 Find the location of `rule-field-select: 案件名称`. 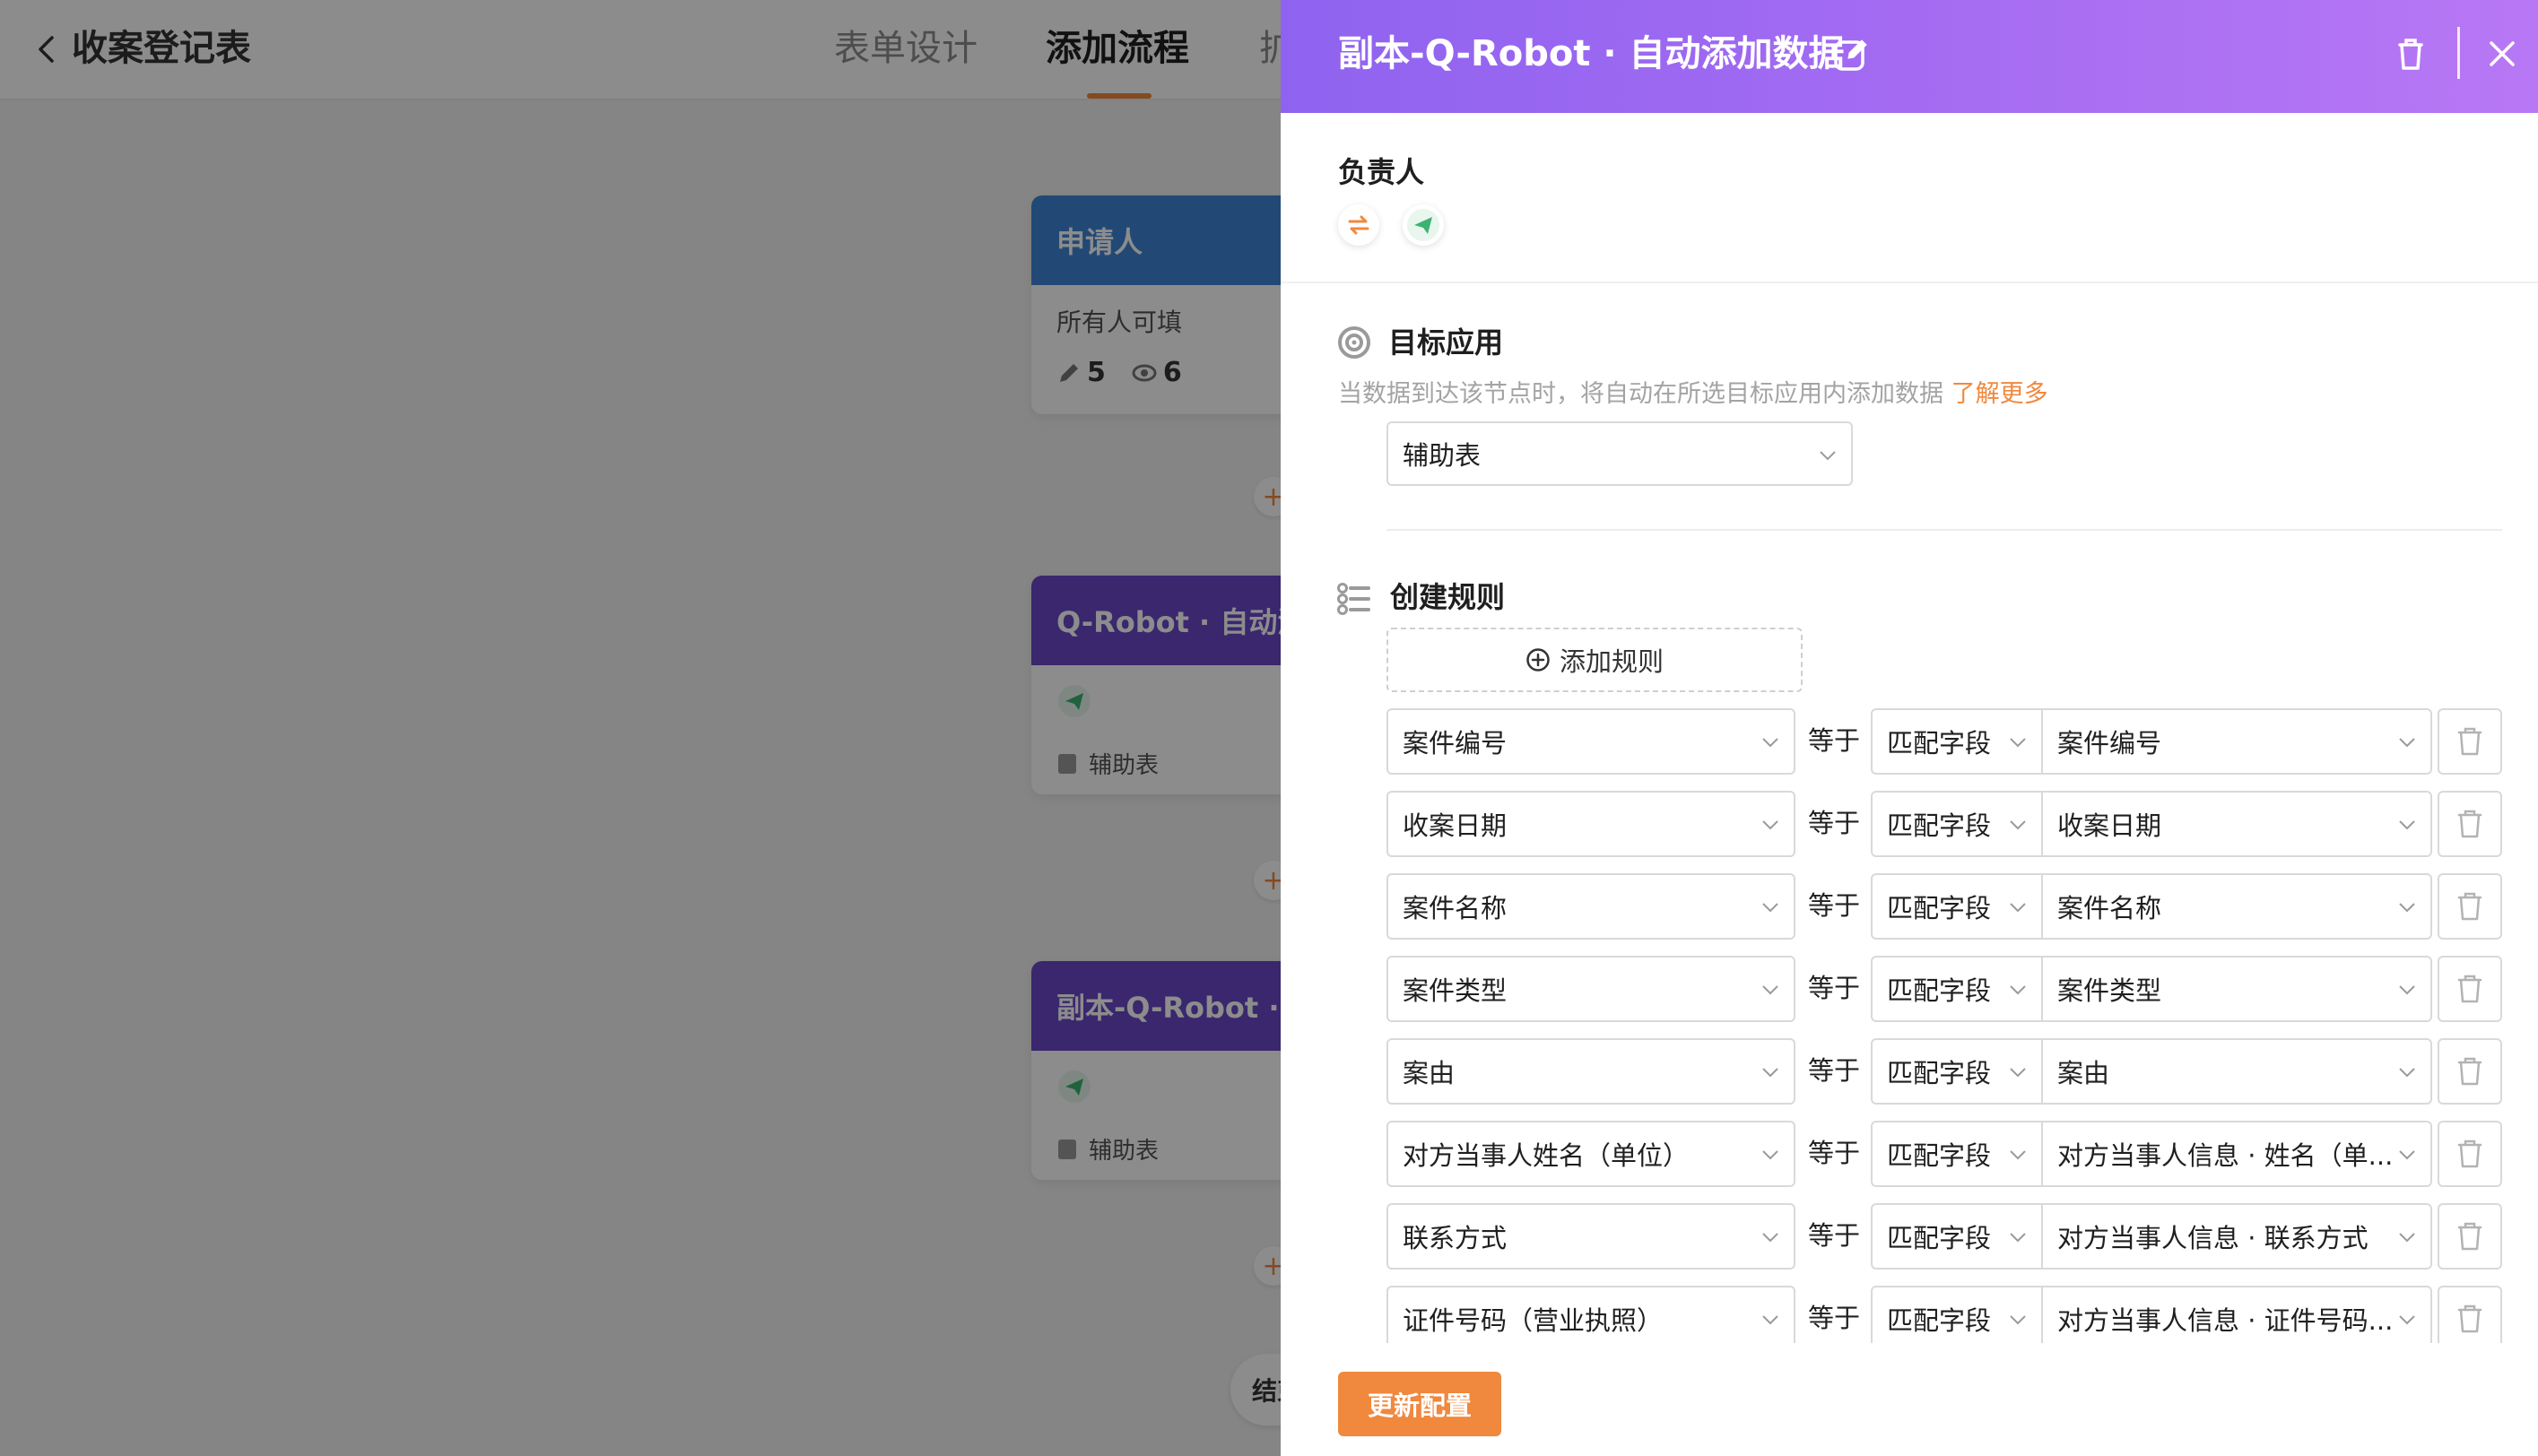

rule-field-select: 案件名称 is located at coordinates (1590, 907).